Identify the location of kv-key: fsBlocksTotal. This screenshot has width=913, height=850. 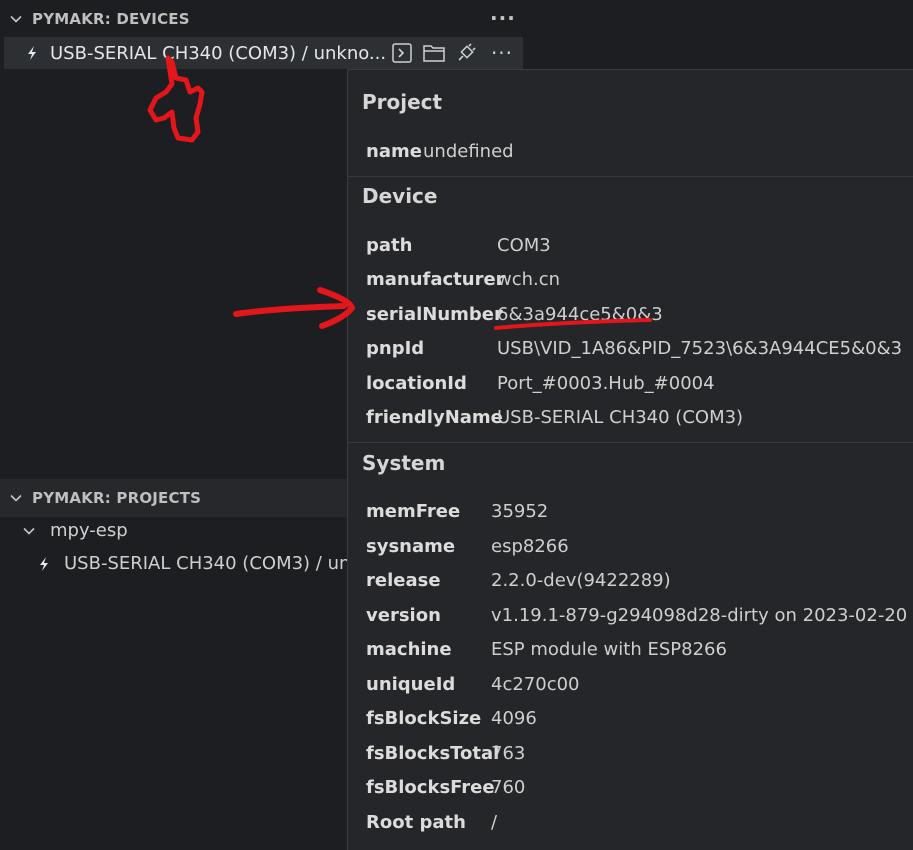
(433, 753).